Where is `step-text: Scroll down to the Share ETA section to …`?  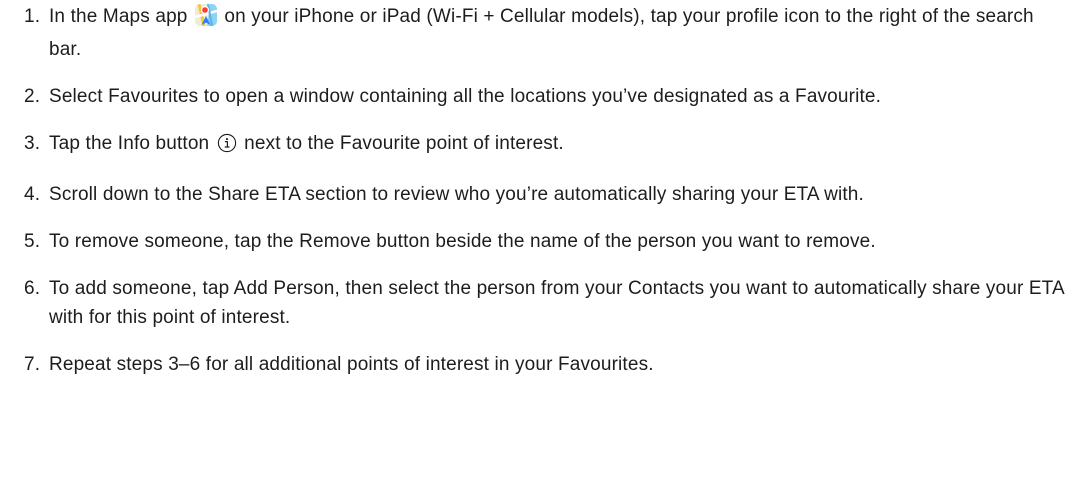
step-text: Scroll down to the Share ETA section to … is located at coordinates (456, 194).